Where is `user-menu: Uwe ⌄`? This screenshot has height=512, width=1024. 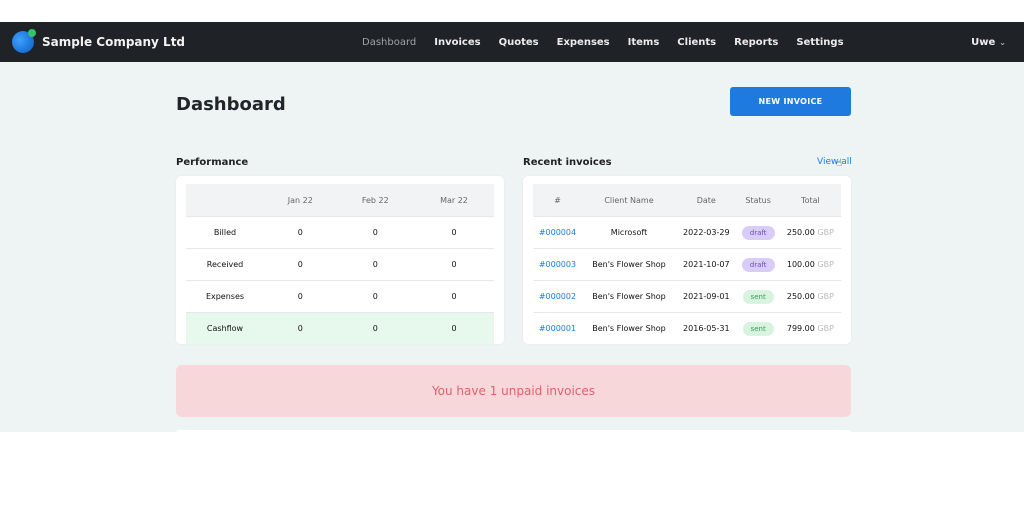
user-menu: Uwe ⌄ is located at coordinates (988, 42).